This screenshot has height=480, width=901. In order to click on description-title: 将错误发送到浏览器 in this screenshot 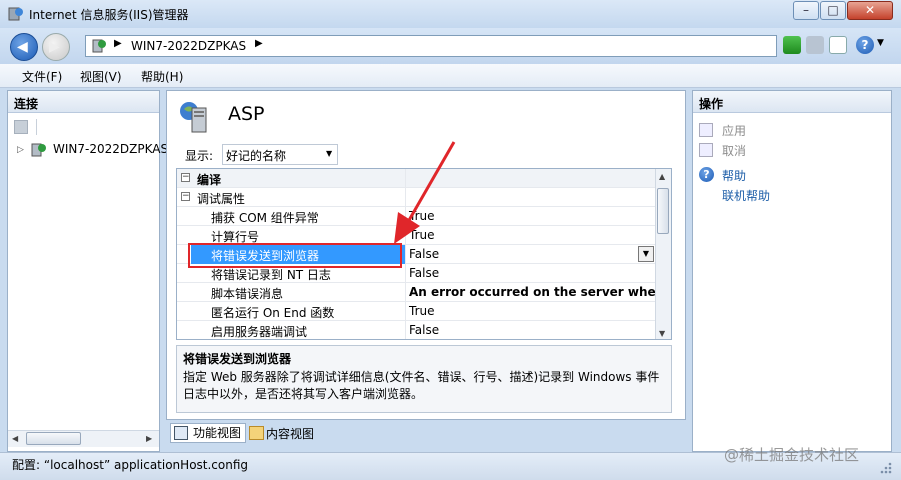, I will do `click(237, 359)`.